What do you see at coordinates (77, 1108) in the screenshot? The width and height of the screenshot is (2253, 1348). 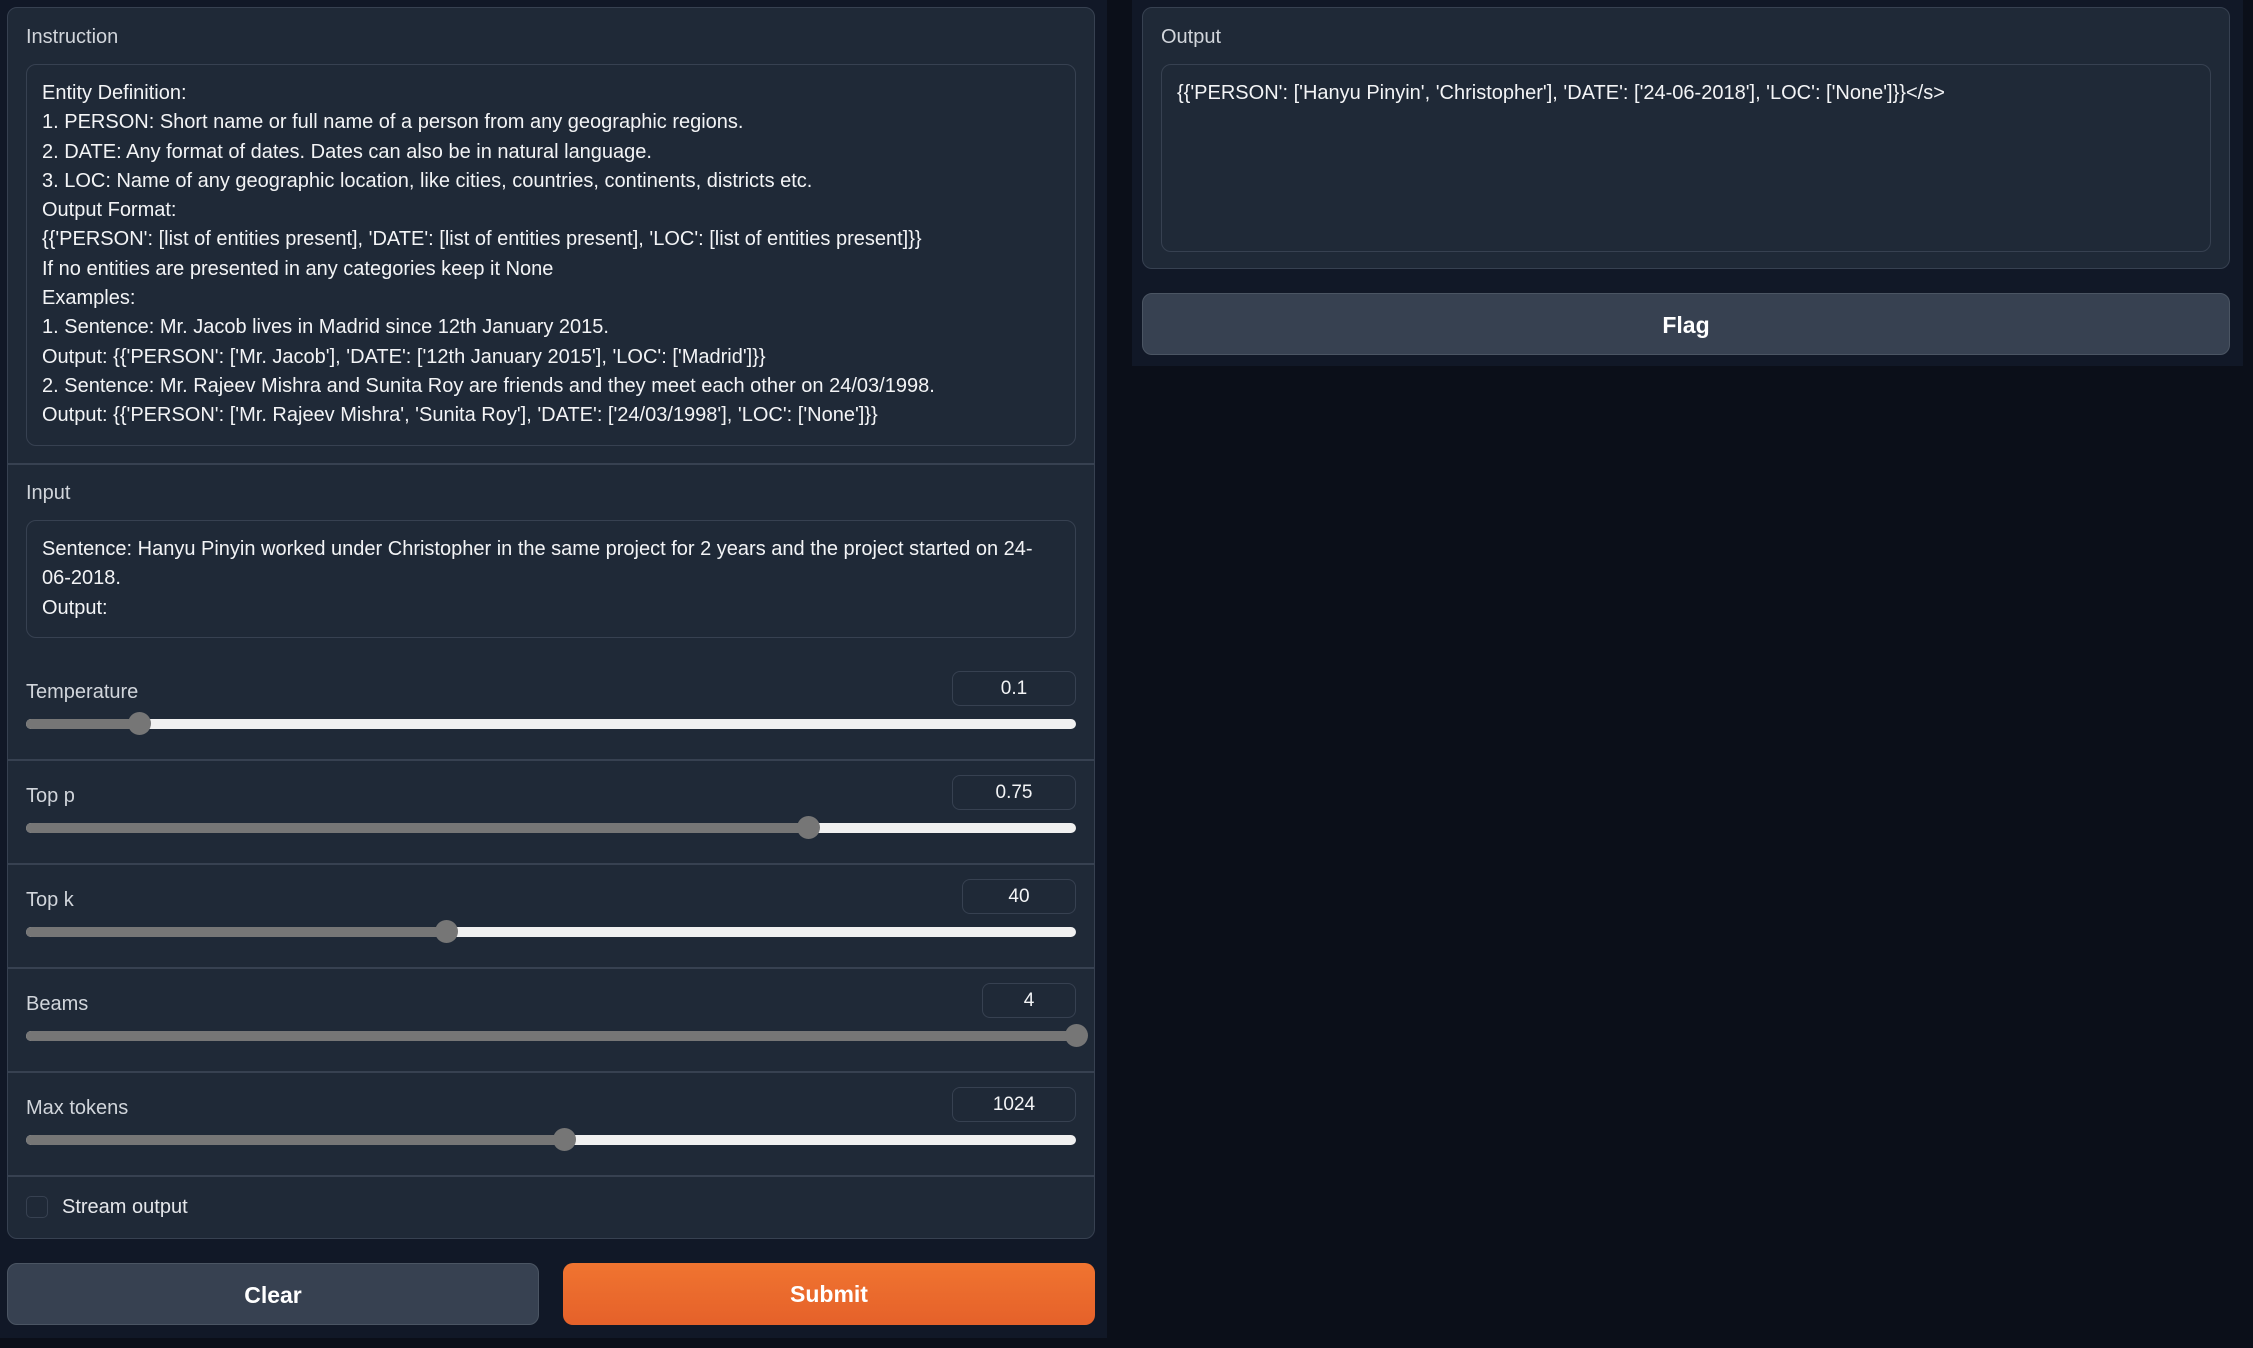 I see `max-tokens-label: Max tokens` at bounding box center [77, 1108].